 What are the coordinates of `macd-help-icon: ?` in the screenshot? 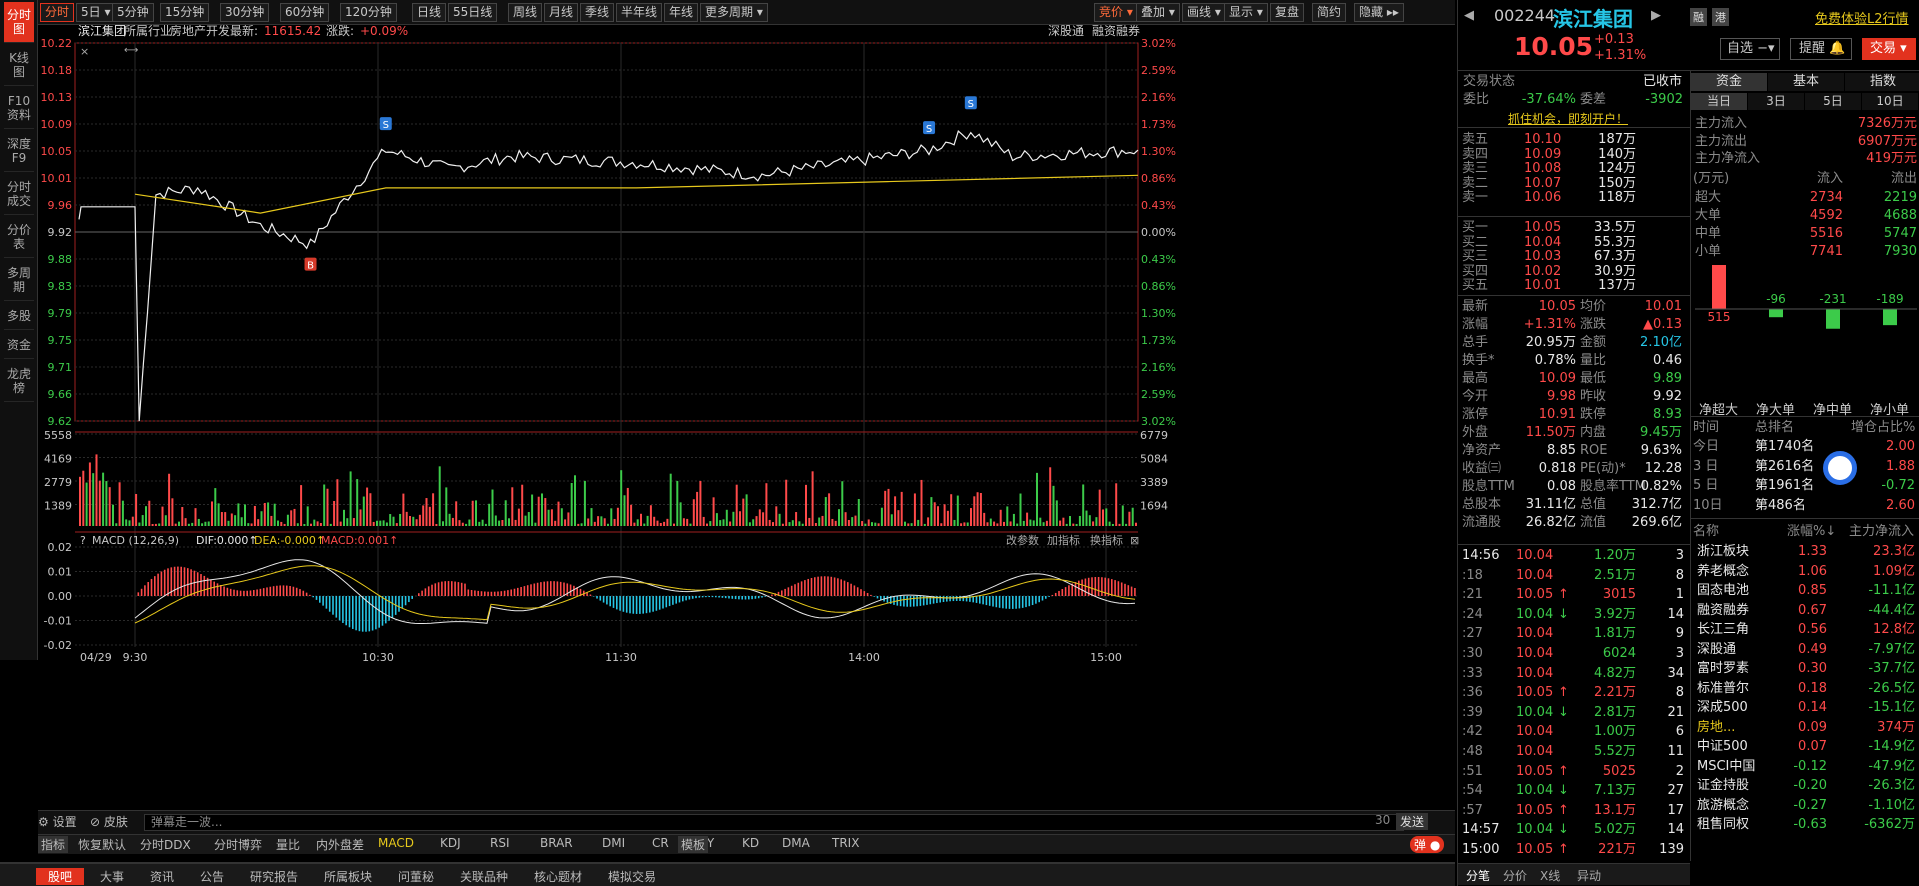 It's located at (83, 540).